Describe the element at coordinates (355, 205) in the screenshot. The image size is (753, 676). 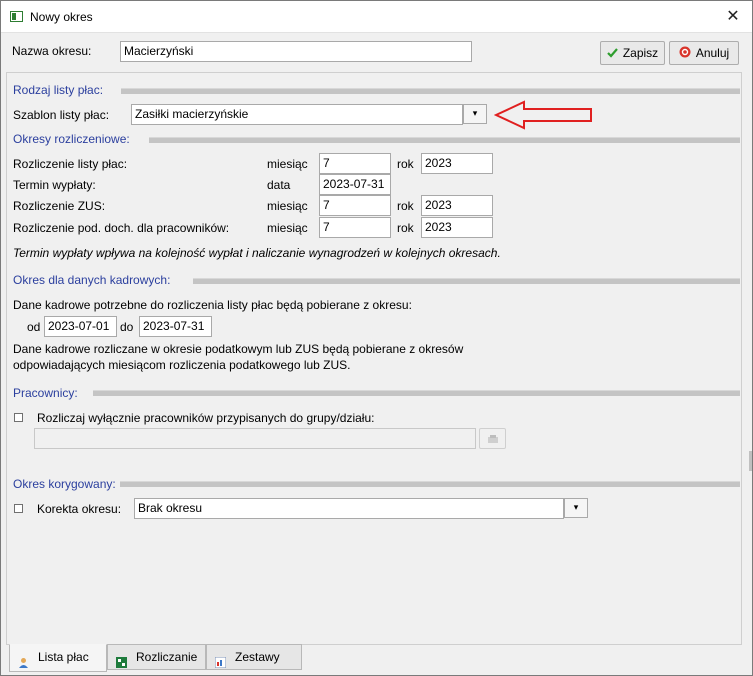
I see `zus-month-input: 7` at that location.